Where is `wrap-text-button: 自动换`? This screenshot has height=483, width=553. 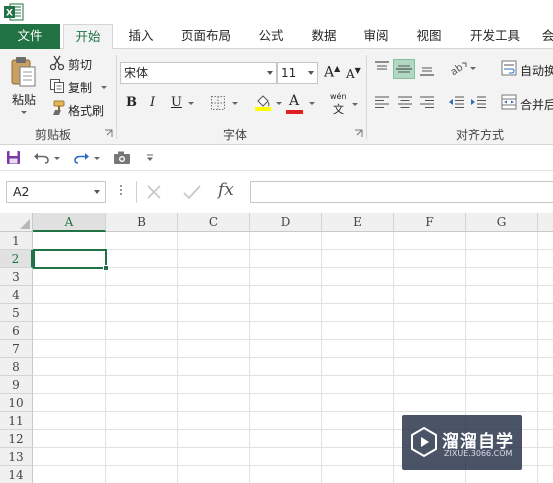 wrap-text-button: 自动换 is located at coordinates (536, 70).